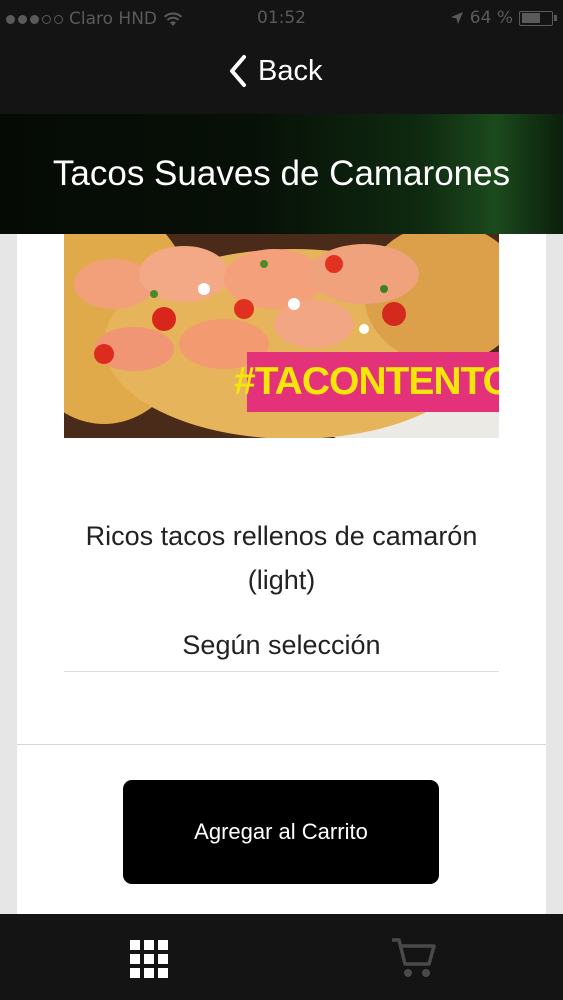 The image size is (563, 1000). I want to click on grid-menu-icon, so click(149, 959).